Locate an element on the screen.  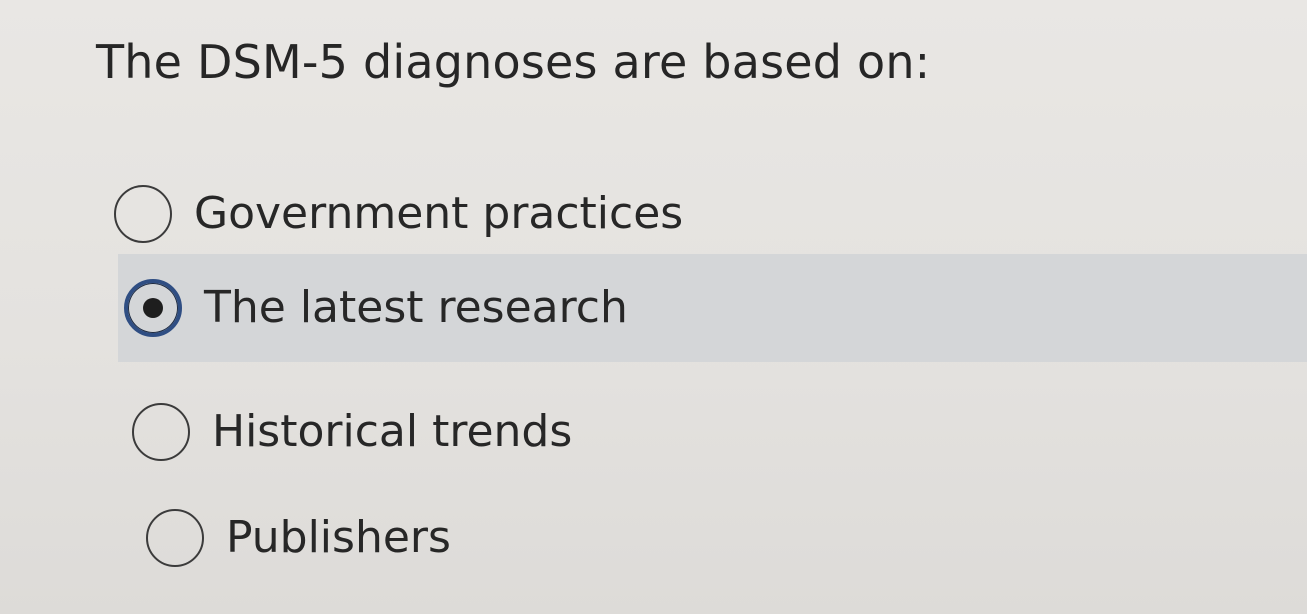
radio-dot-icon is located at coordinates (153, 308).